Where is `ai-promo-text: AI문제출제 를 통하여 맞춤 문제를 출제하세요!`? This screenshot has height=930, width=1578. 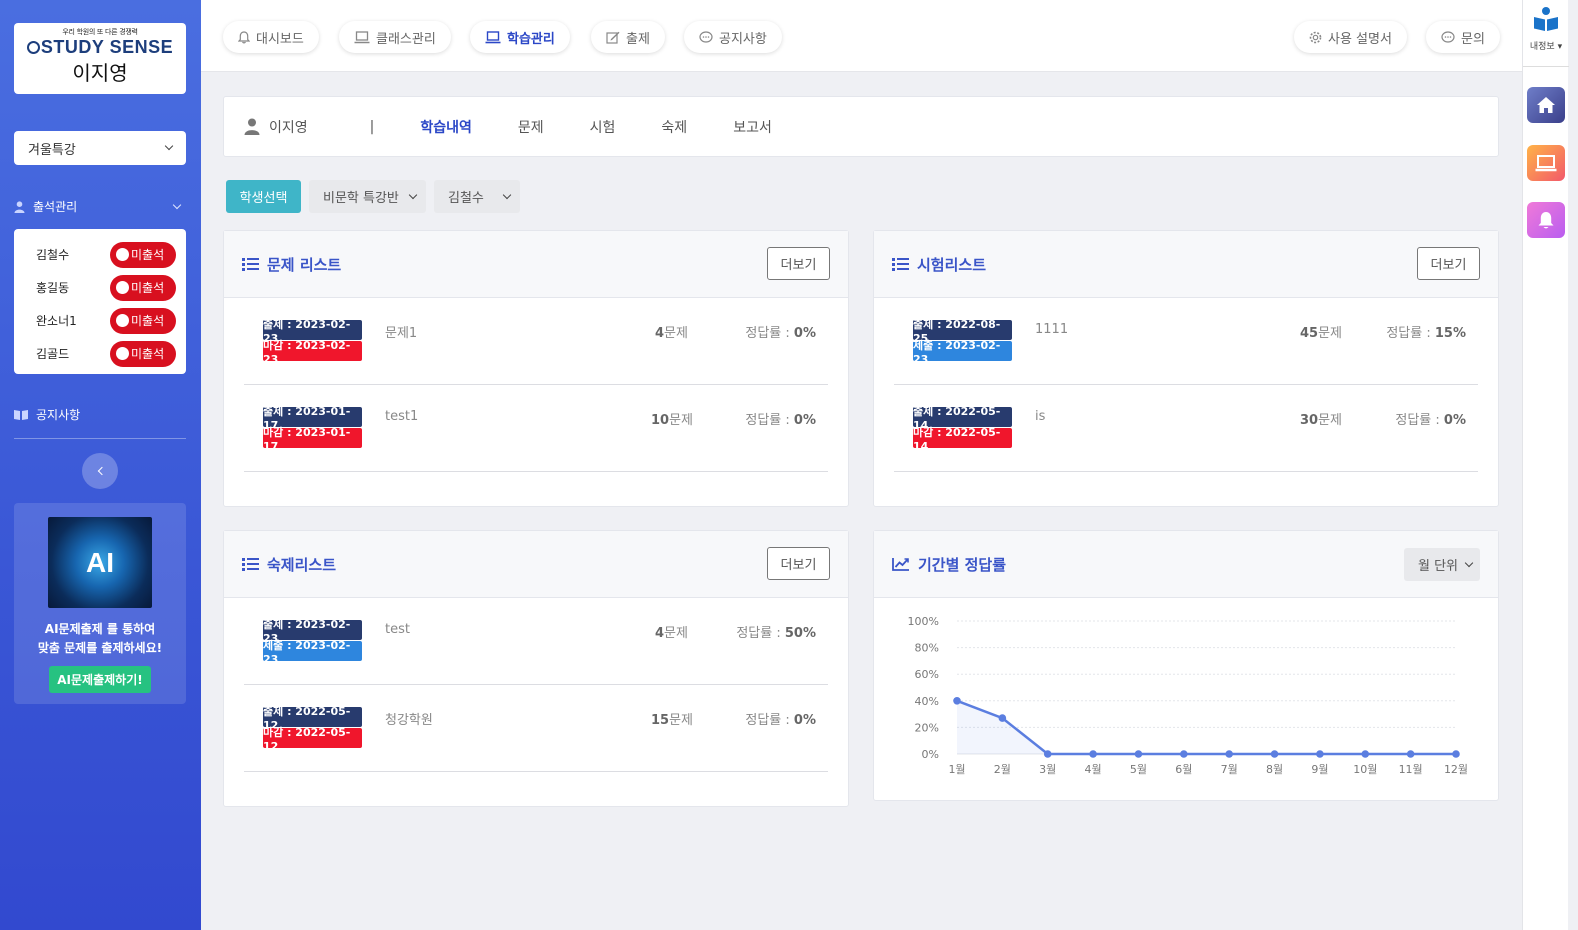 ai-promo-text: AI문제출제 를 통하여 맞춤 문제를 출제하세요! is located at coordinates (100, 639).